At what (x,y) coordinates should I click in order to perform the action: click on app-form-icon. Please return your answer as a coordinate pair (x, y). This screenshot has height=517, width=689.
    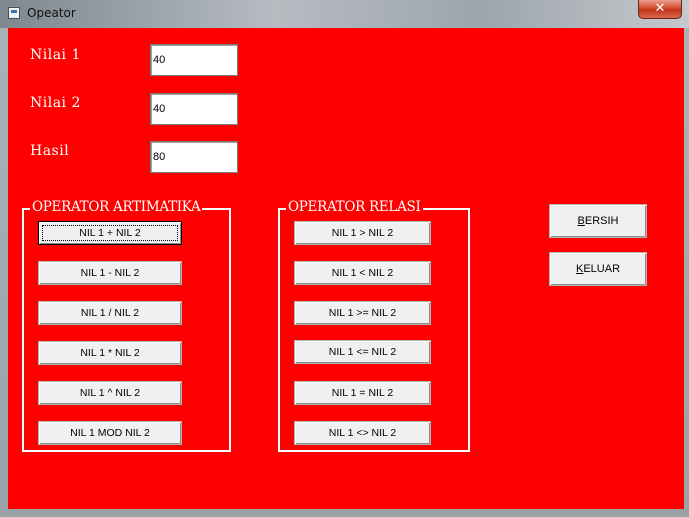
    Looking at the image, I should click on (14, 13).